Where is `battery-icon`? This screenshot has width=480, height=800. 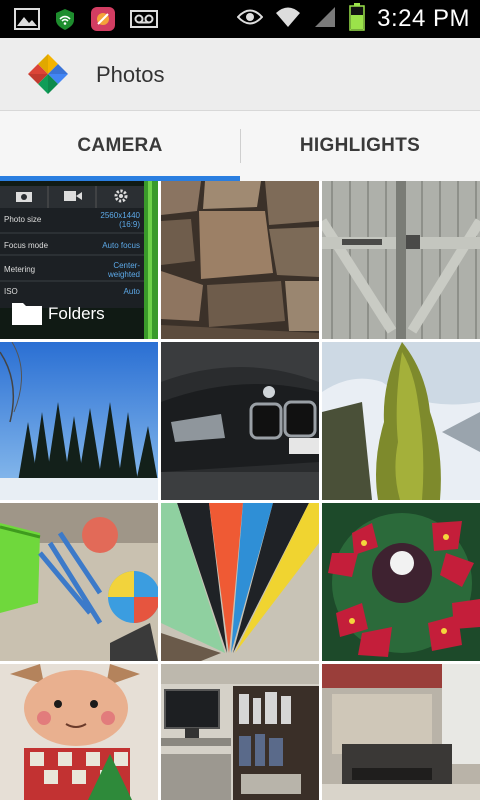 battery-icon is located at coordinates (357, 19).